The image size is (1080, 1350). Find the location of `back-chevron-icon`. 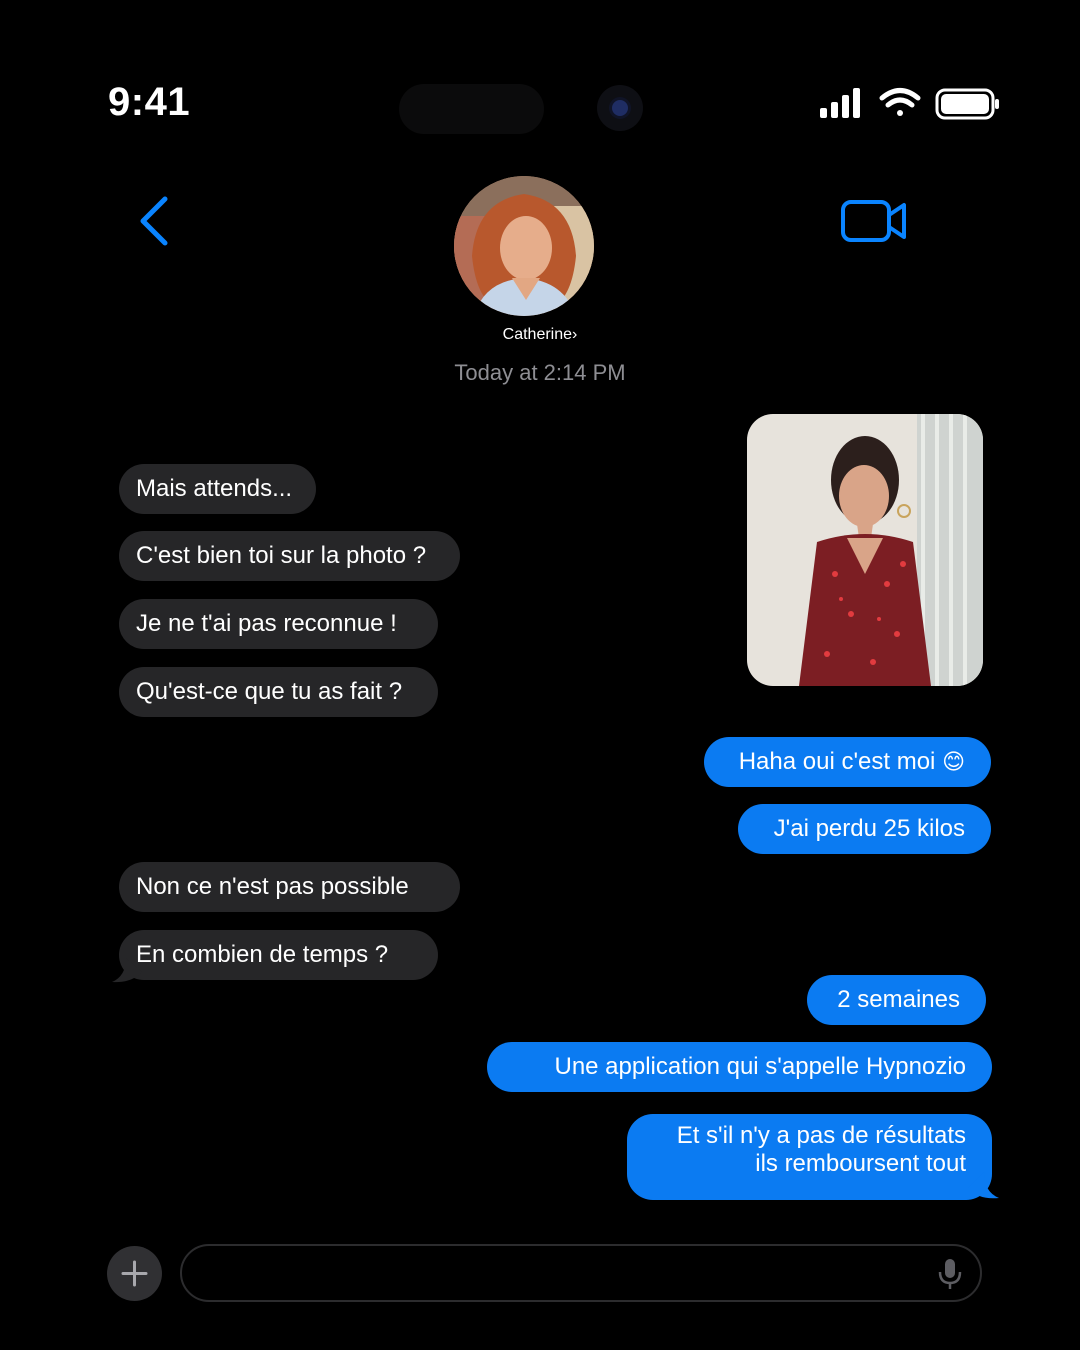

back-chevron-icon is located at coordinates (154, 221).